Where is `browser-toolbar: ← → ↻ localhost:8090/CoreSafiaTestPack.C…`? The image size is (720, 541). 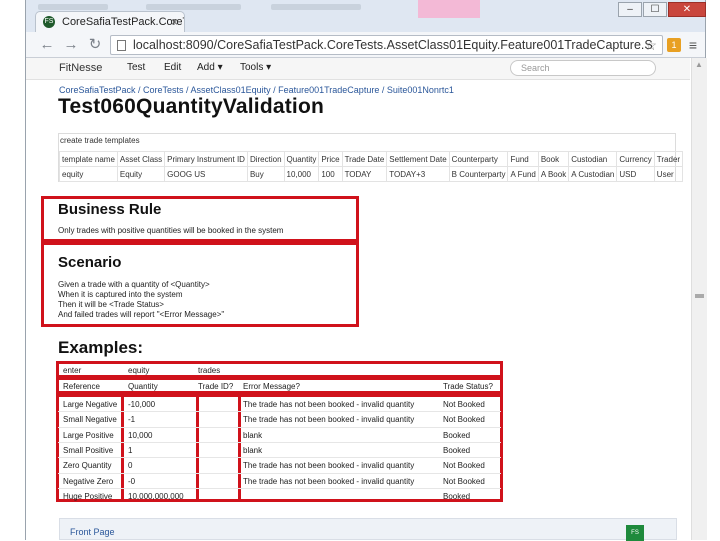
browser-toolbar: ← → ↻ localhost:8090/CoreSafiaTestPack.C… is located at coordinates (365, 45).